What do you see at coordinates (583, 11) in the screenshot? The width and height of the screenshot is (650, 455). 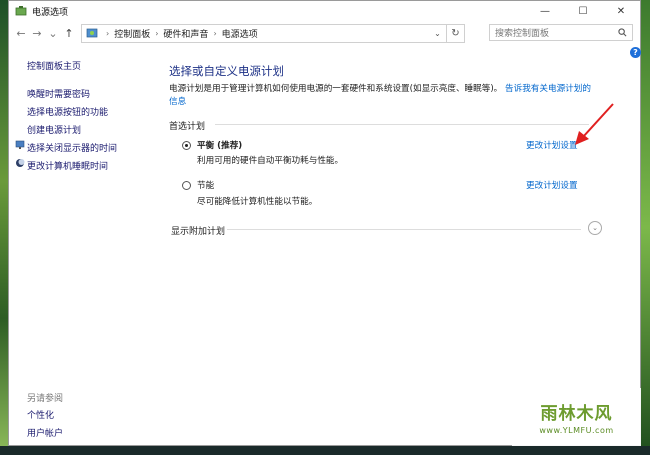 I see `maximize-button: ☐` at bounding box center [583, 11].